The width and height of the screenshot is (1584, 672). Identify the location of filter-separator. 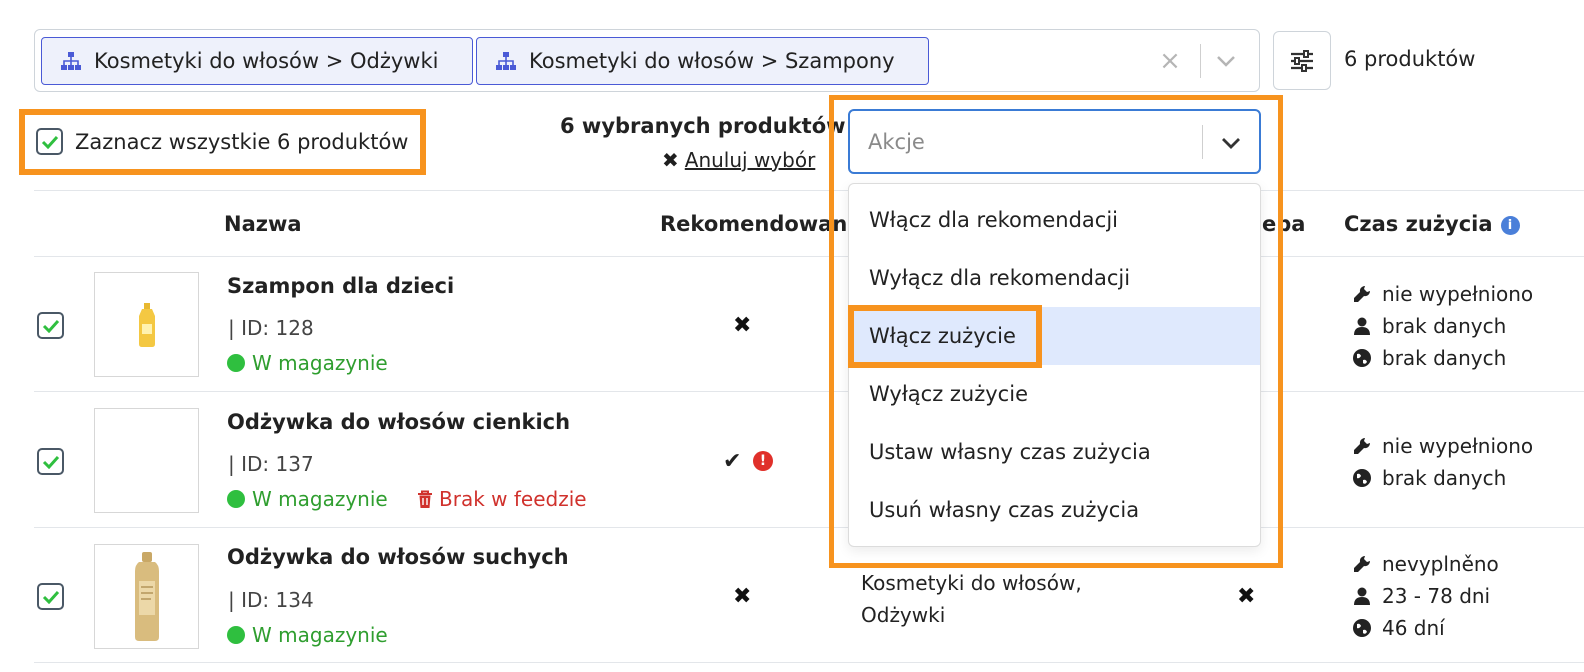
(1200, 61).